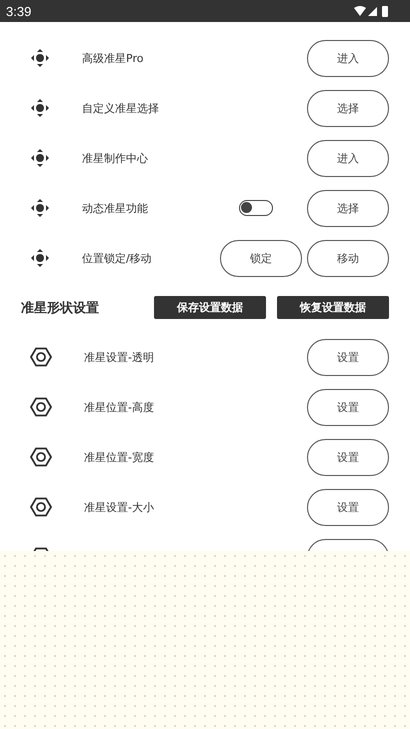 Image resolution: width=410 pixels, height=729 pixels. Describe the element at coordinates (119, 457) in the screenshot. I see `row-label: 准星位置-宽度` at that location.